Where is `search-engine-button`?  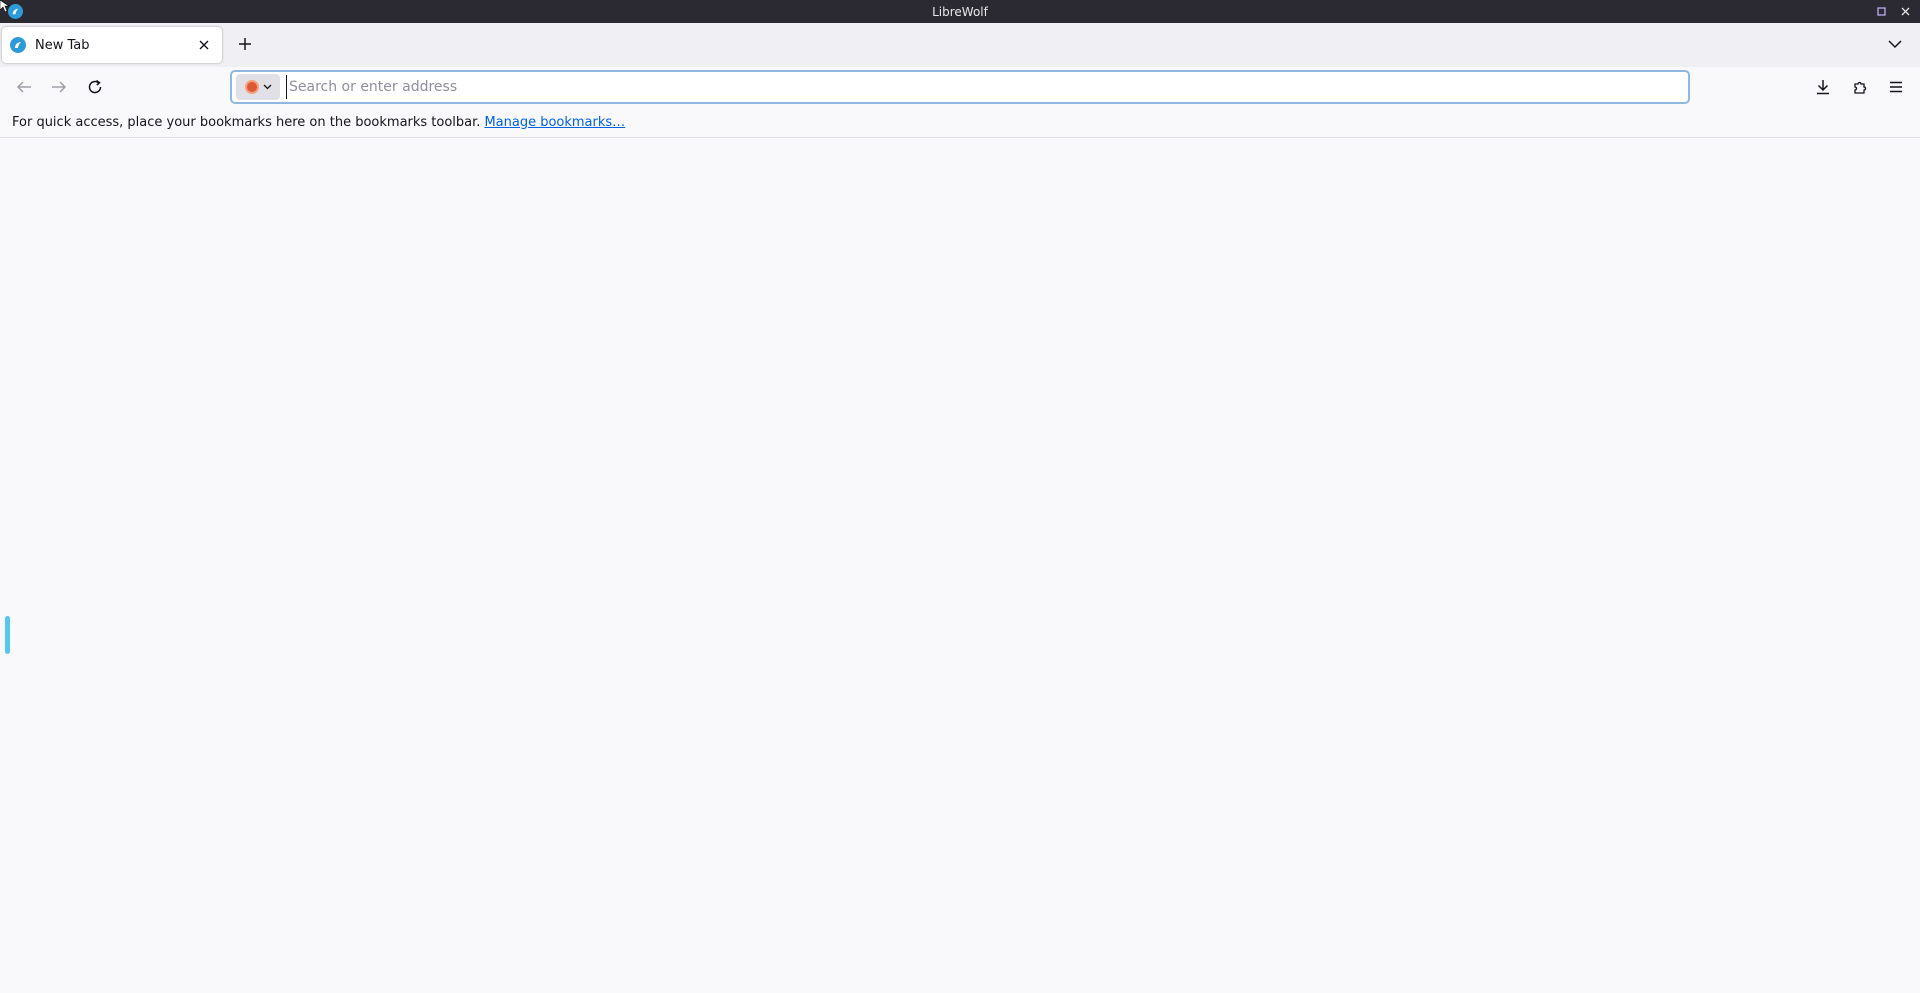
search-engine-button is located at coordinates (258, 87).